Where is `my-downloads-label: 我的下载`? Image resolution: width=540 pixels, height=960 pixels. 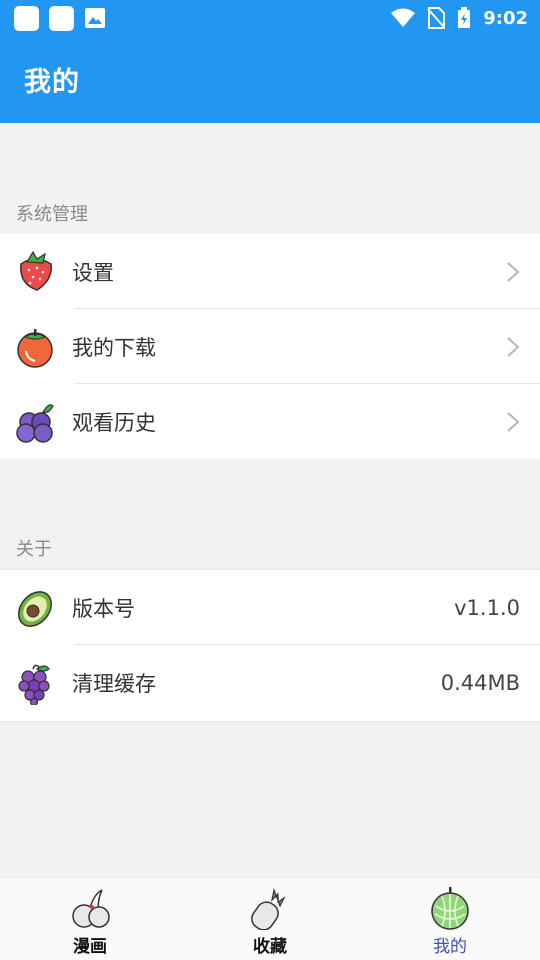 my-downloads-label: 我的下载 is located at coordinates (114, 347).